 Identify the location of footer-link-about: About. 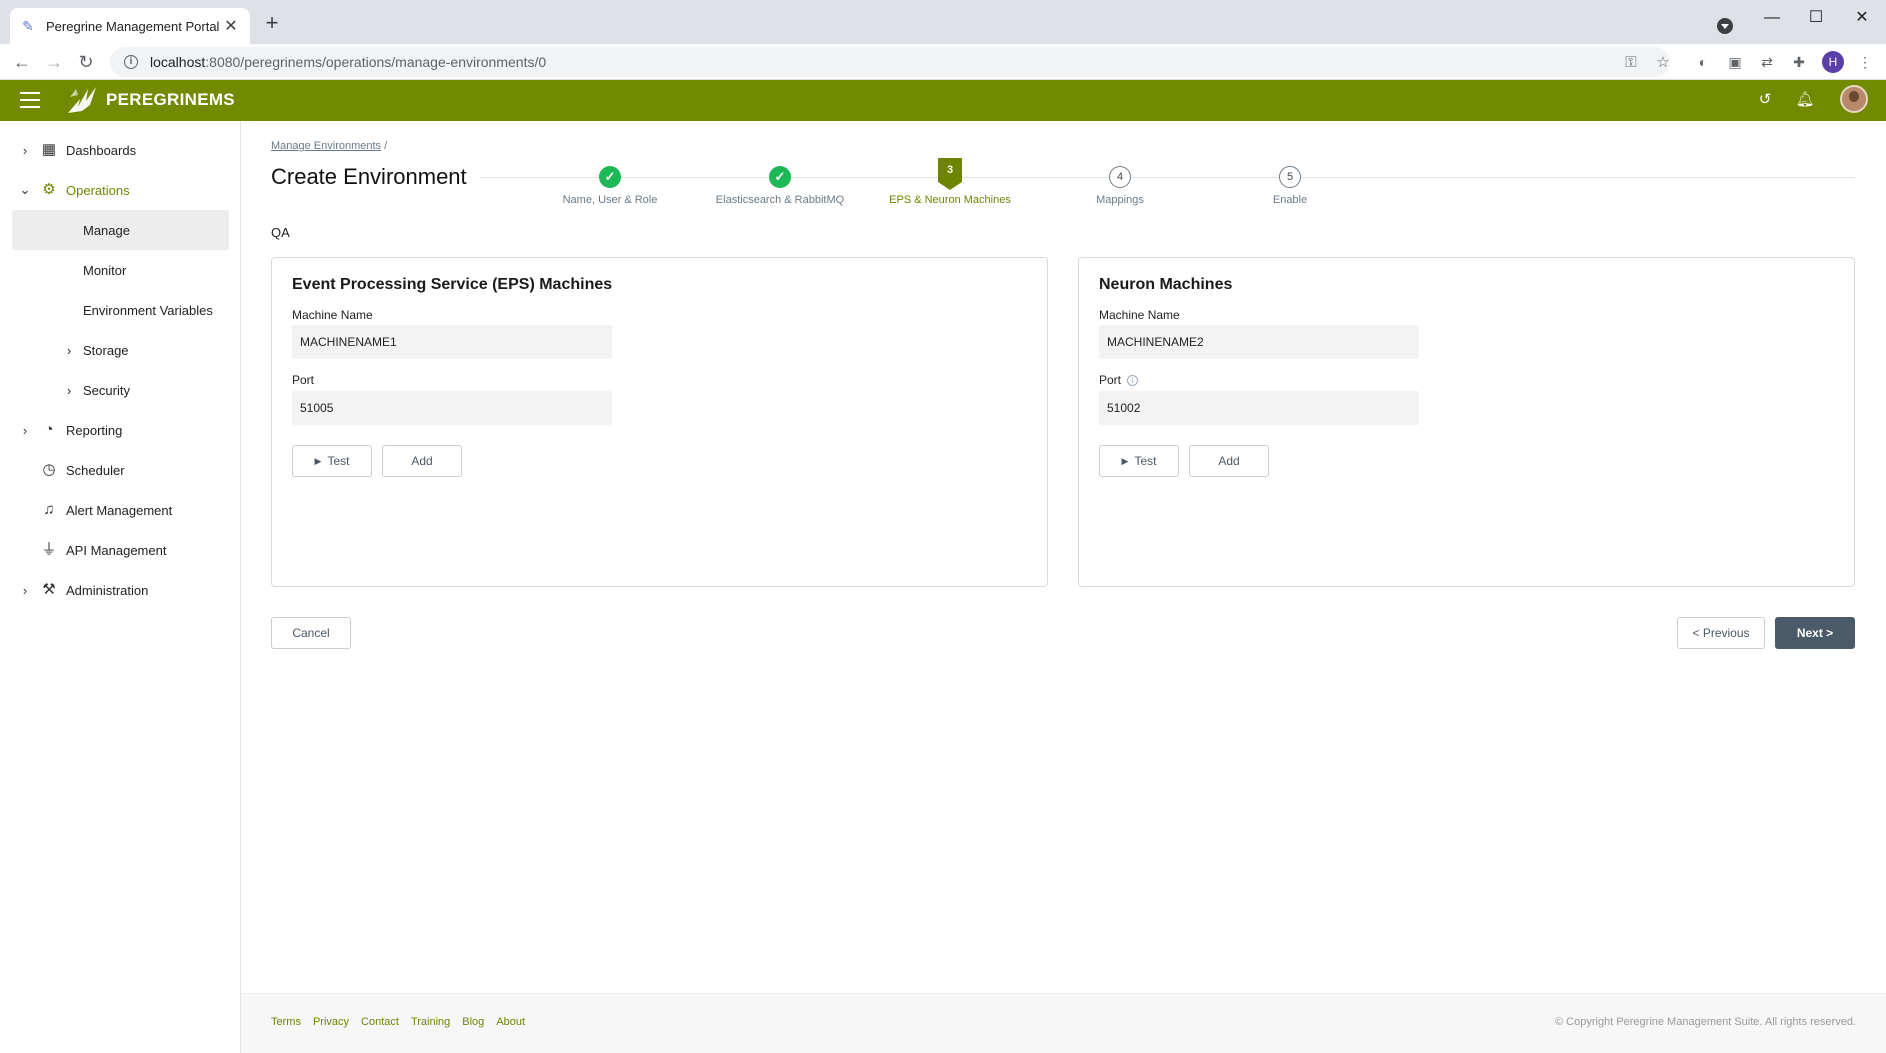
(510, 1022).